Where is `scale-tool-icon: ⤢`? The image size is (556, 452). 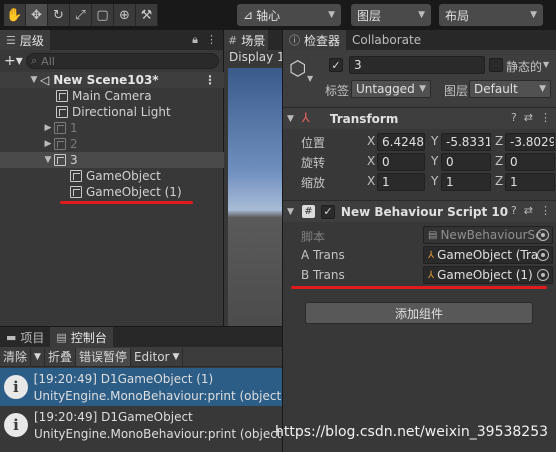
scale-tool-icon: ⤢ is located at coordinates (81, 15).